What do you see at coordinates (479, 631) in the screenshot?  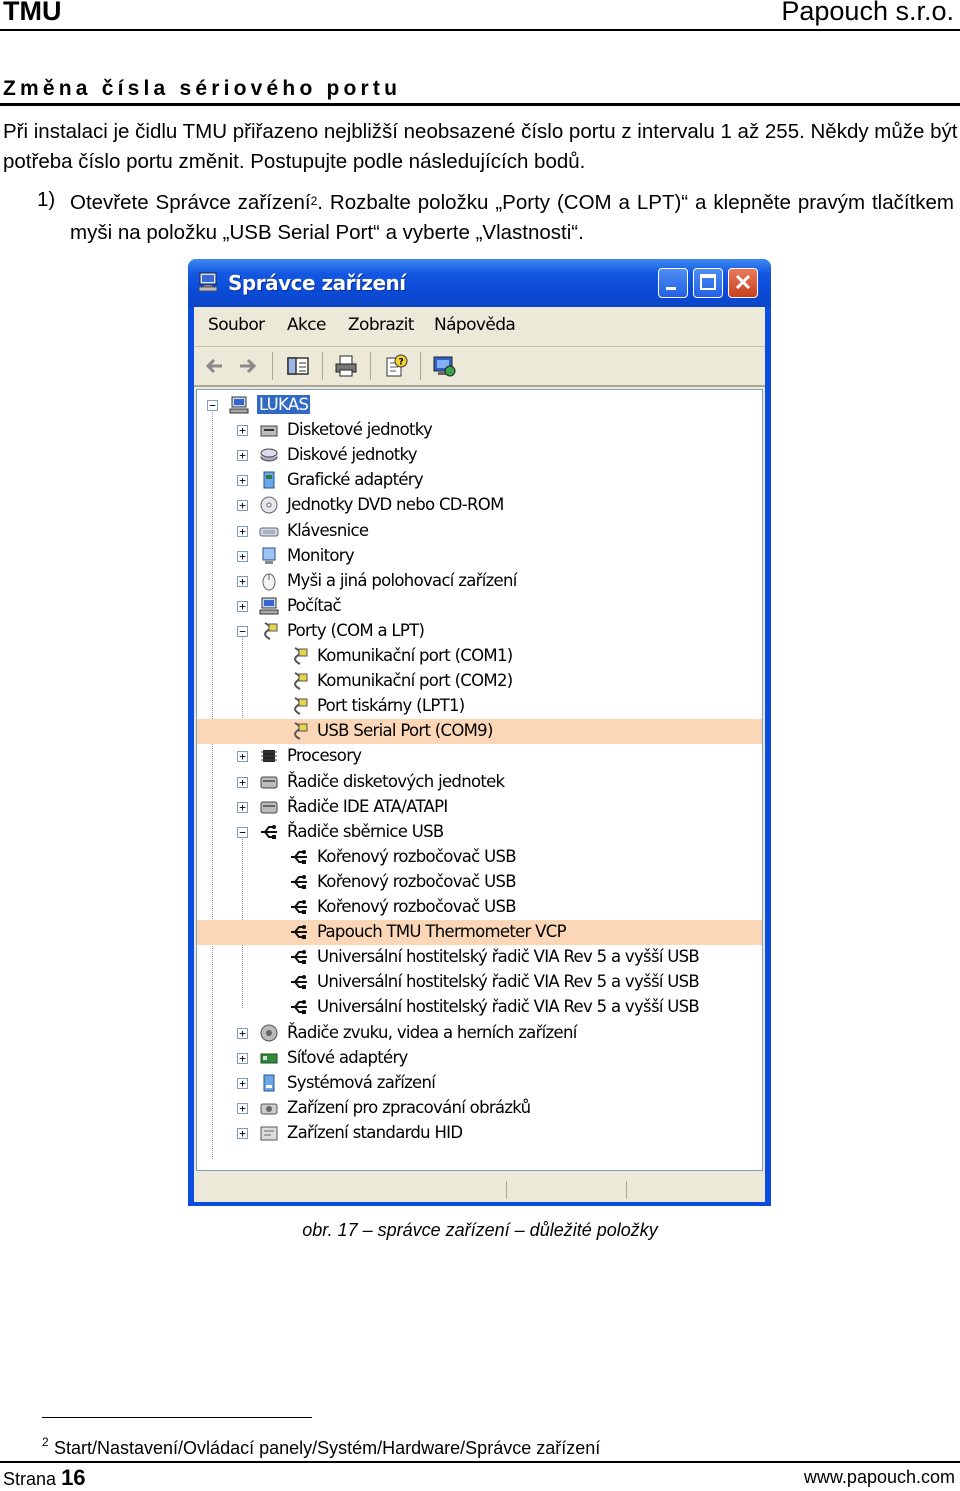 I see `tree-item: − Porty (COM a LPT)` at bounding box center [479, 631].